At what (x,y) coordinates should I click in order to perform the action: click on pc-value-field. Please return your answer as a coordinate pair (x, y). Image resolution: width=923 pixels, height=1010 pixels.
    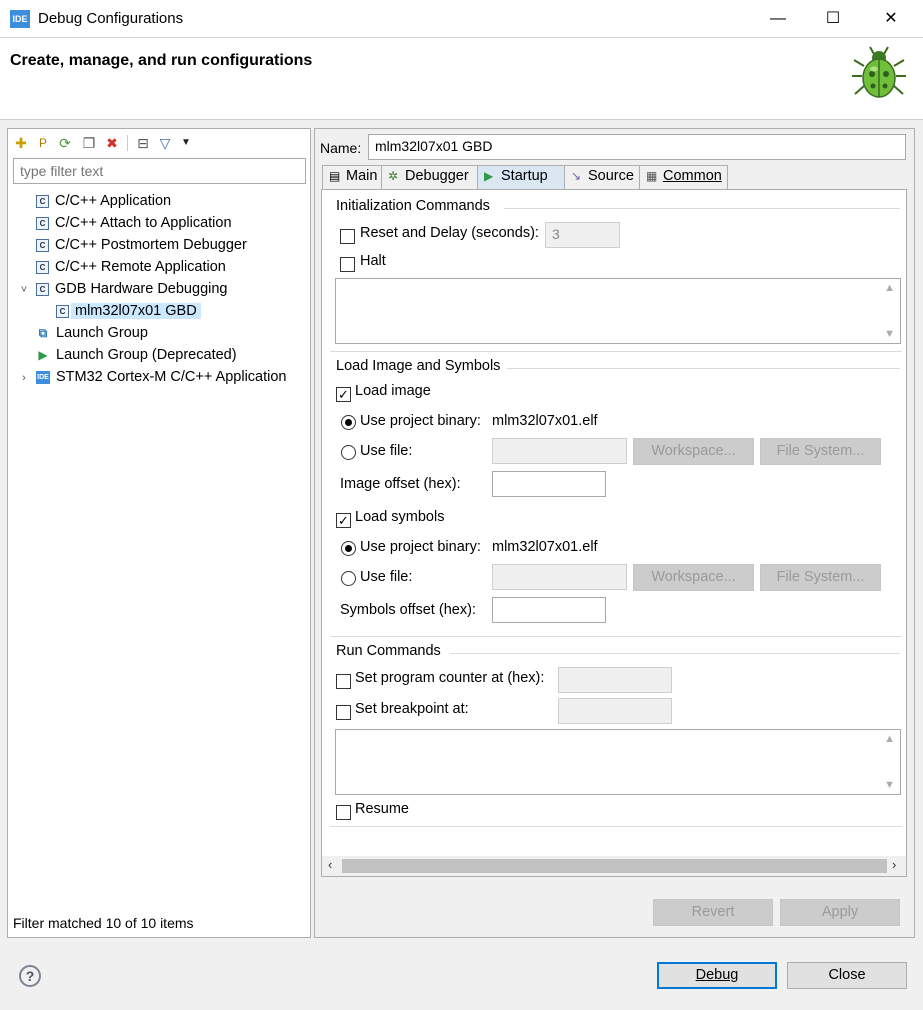
    Looking at the image, I should click on (615, 680).